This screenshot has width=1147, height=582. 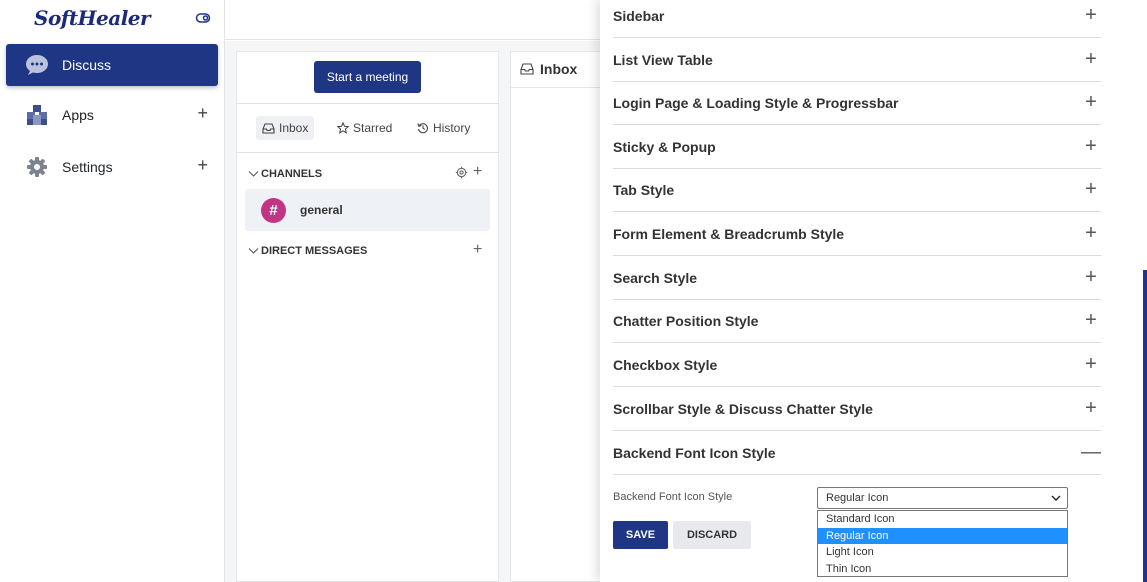 What do you see at coordinates (942, 552) in the screenshot?
I see `option-light-icon: Light Icon` at bounding box center [942, 552].